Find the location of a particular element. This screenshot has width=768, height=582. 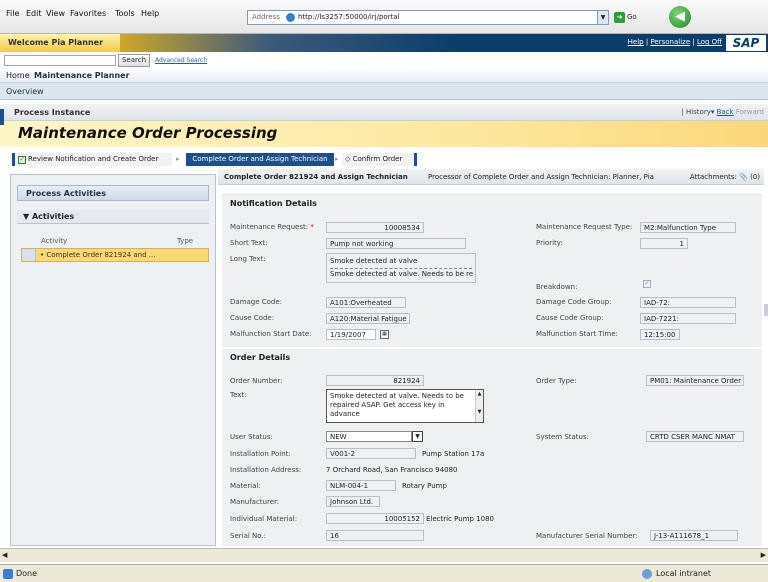

installation-point-field: V001-2 is located at coordinates (371, 453).